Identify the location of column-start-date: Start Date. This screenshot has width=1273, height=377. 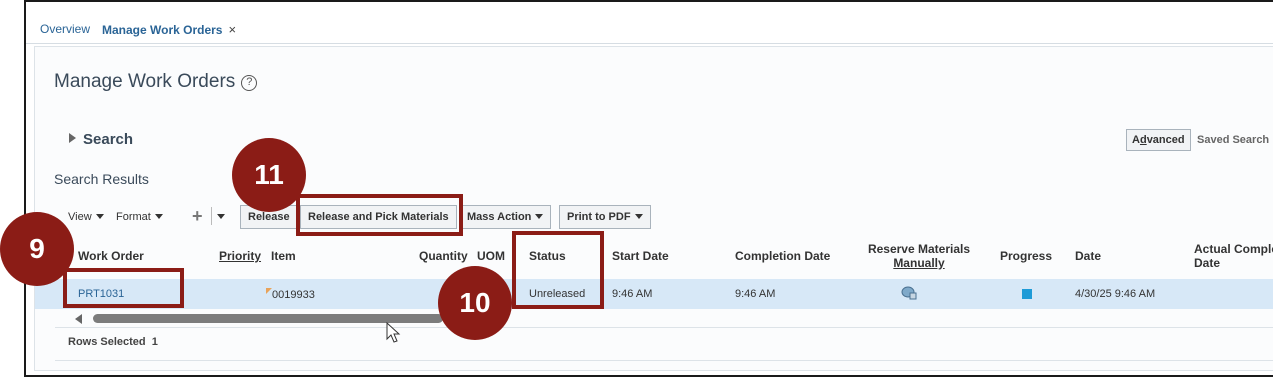
(640, 256).